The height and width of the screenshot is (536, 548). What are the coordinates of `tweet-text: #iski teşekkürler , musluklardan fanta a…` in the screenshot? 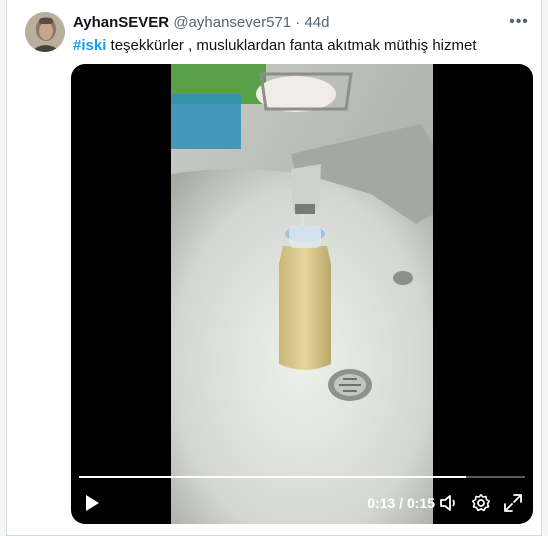 It's located at (299, 45).